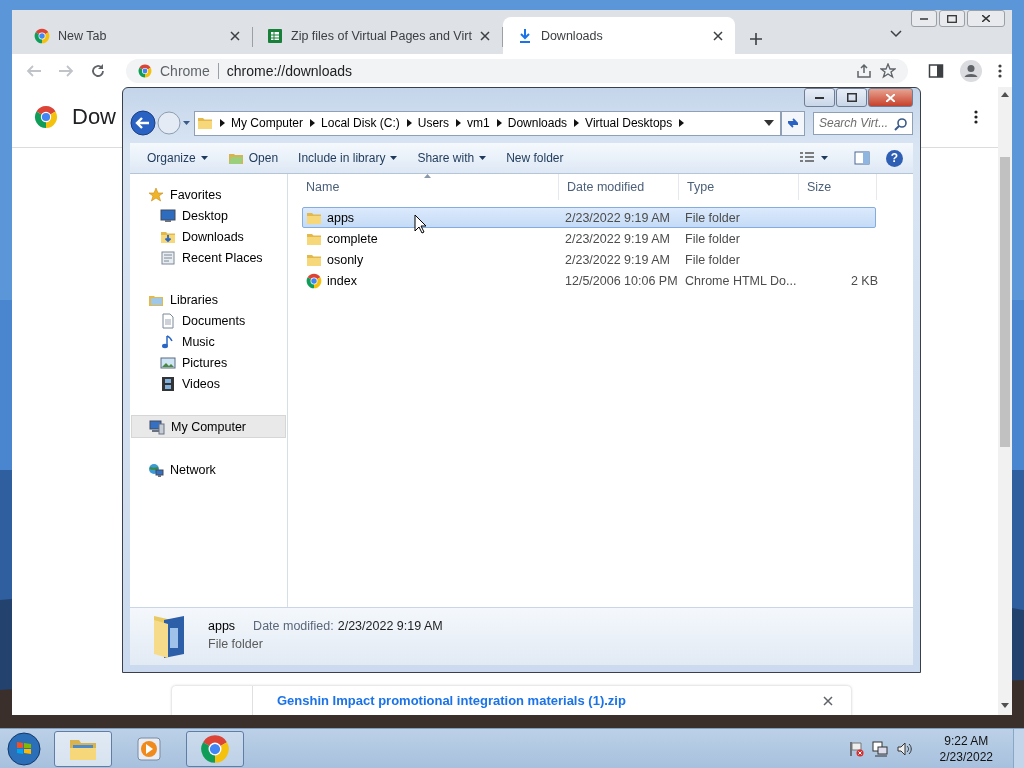  What do you see at coordinates (390, 626) in the screenshot?
I see `field-value: 2/23/2022 9:19 AM` at bounding box center [390, 626].